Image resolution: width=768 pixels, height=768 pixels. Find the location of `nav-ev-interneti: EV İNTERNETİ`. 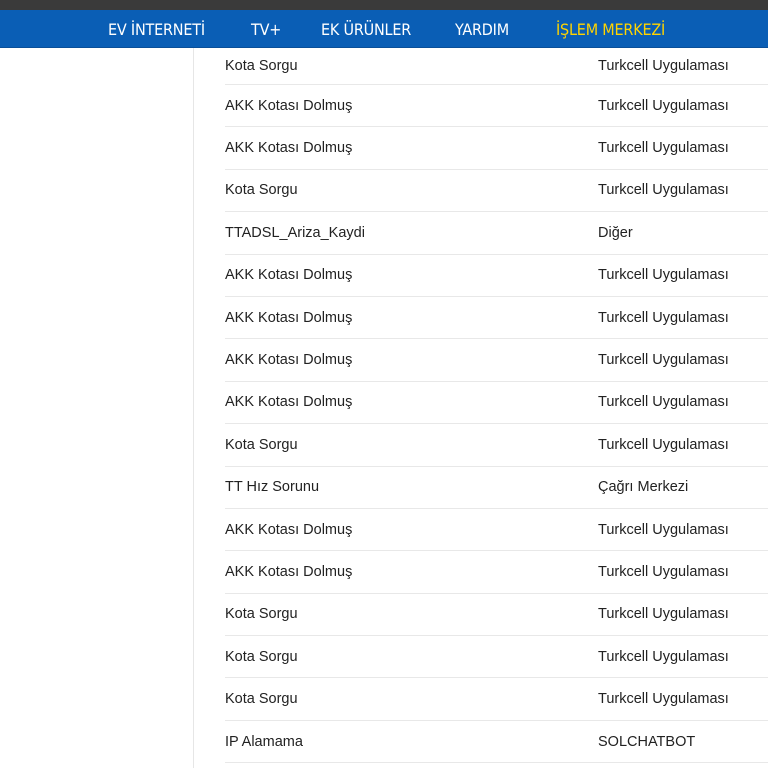

nav-ev-interneti: EV İNTERNETİ is located at coordinates (156, 29).